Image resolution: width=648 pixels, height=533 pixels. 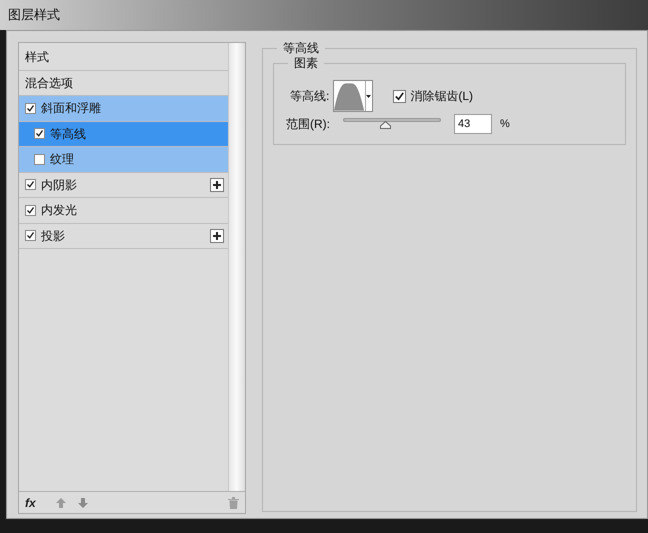 What do you see at coordinates (236, 267) in the screenshot?
I see `scrollbar` at bounding box center [236, 267].